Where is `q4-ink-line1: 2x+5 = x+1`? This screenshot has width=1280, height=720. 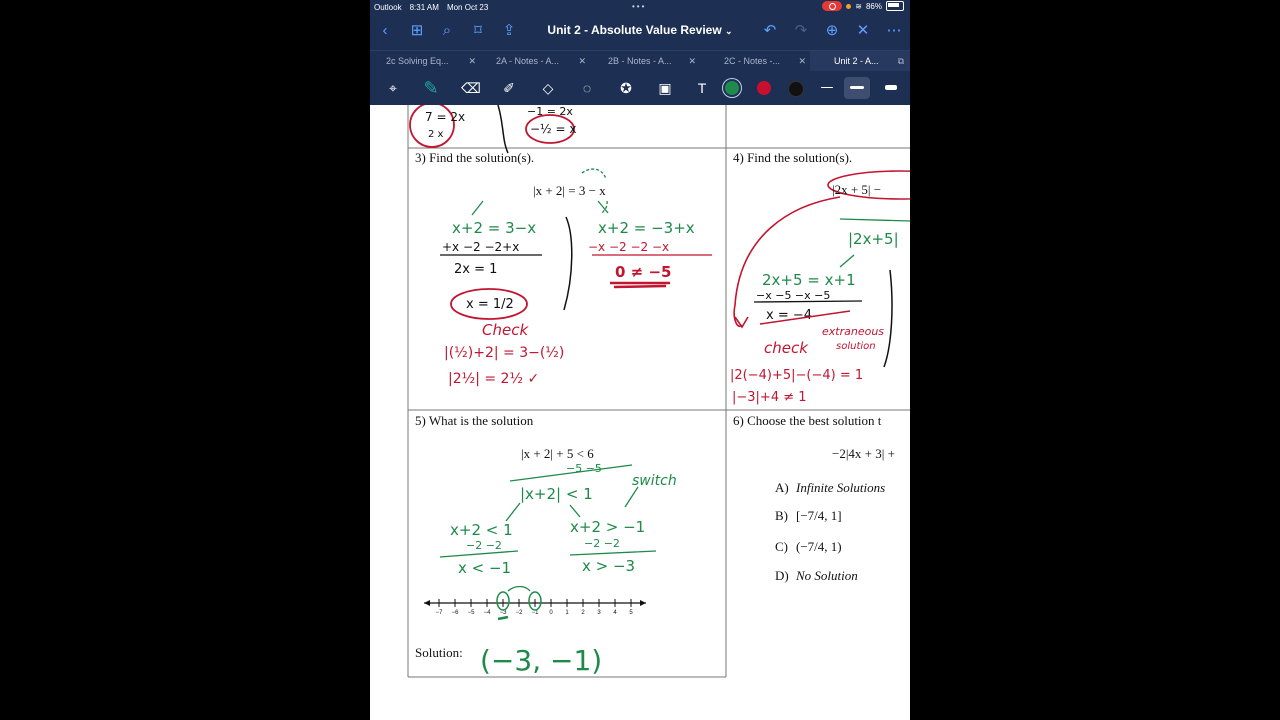
q4-ink-line1: 2x+5 = x+1 is located at coordinates (809, 280).